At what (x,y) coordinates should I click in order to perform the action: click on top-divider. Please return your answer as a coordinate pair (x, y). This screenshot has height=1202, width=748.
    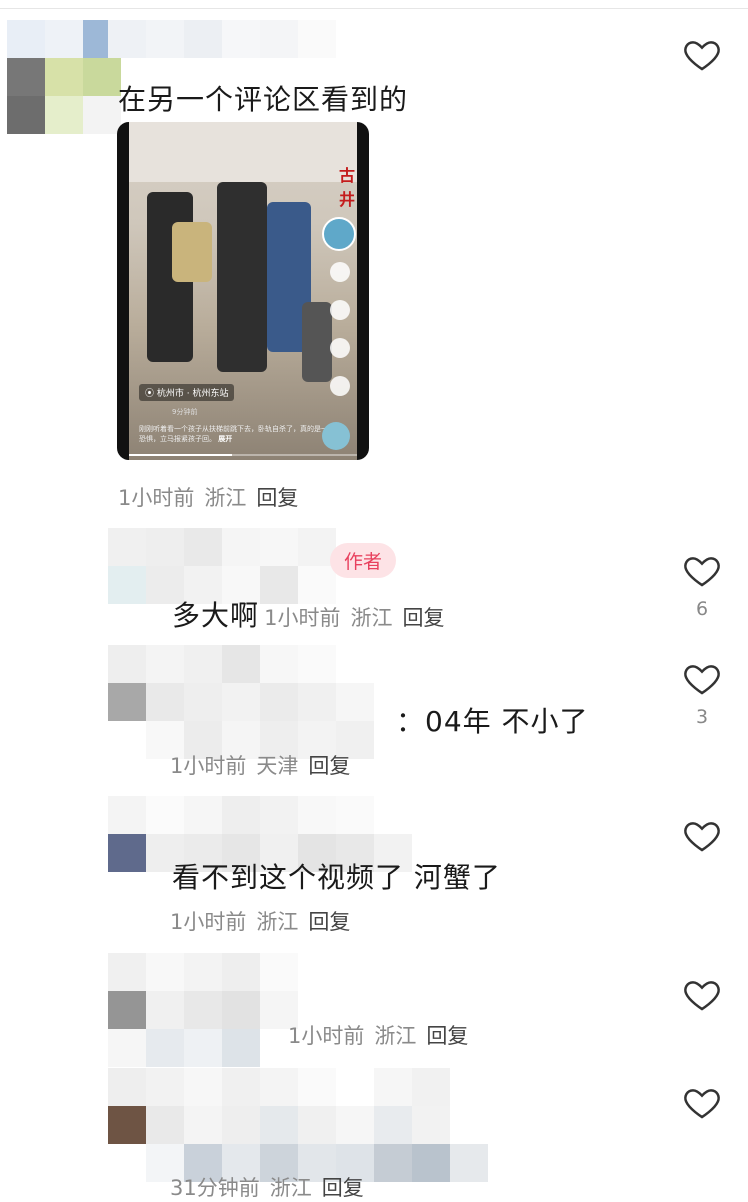
    Looking at the image, I should click on (374, 4).